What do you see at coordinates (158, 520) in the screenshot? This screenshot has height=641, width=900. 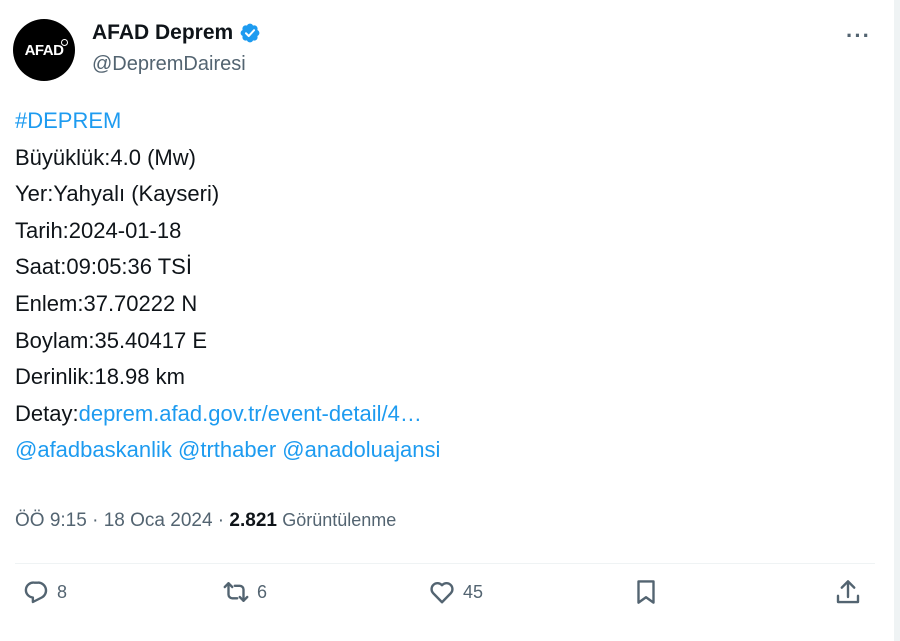 I see `tweet-date: 18 Oca 2024` at bounding box center [158, 520].